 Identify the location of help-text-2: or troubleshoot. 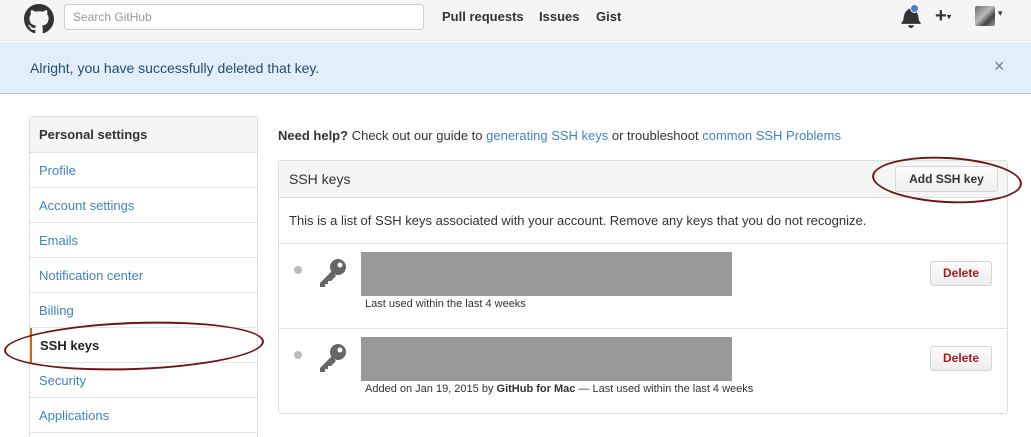
(655, 135).